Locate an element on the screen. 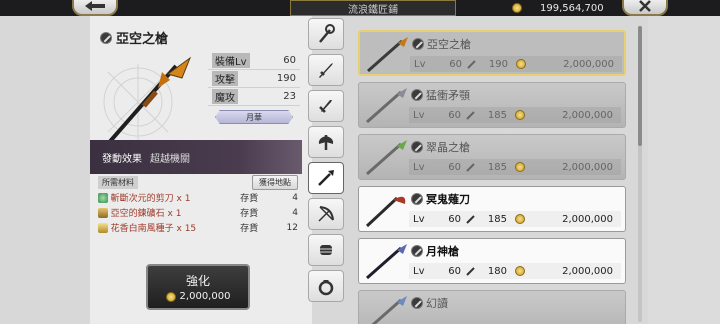  weapon-name-row: 猛衝矛顎 is located at coordinates (440, 95).